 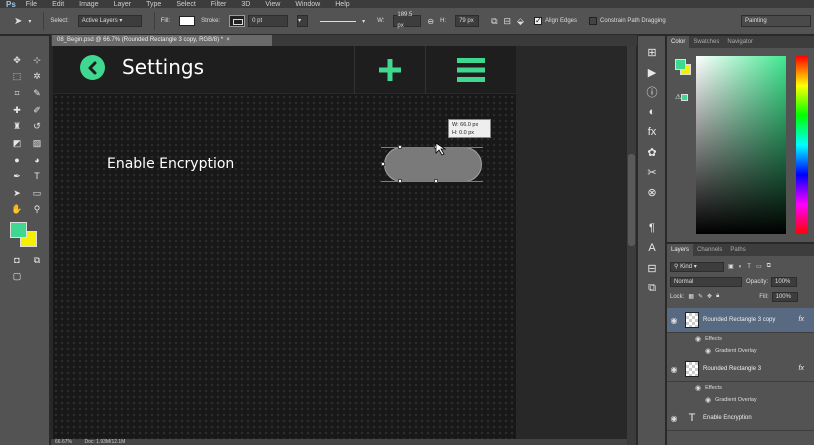 What do you see at coordinates (37, 110) in the screenshot?
I see `brush-tool-icon: ✐` at bounding box center [37, 110].